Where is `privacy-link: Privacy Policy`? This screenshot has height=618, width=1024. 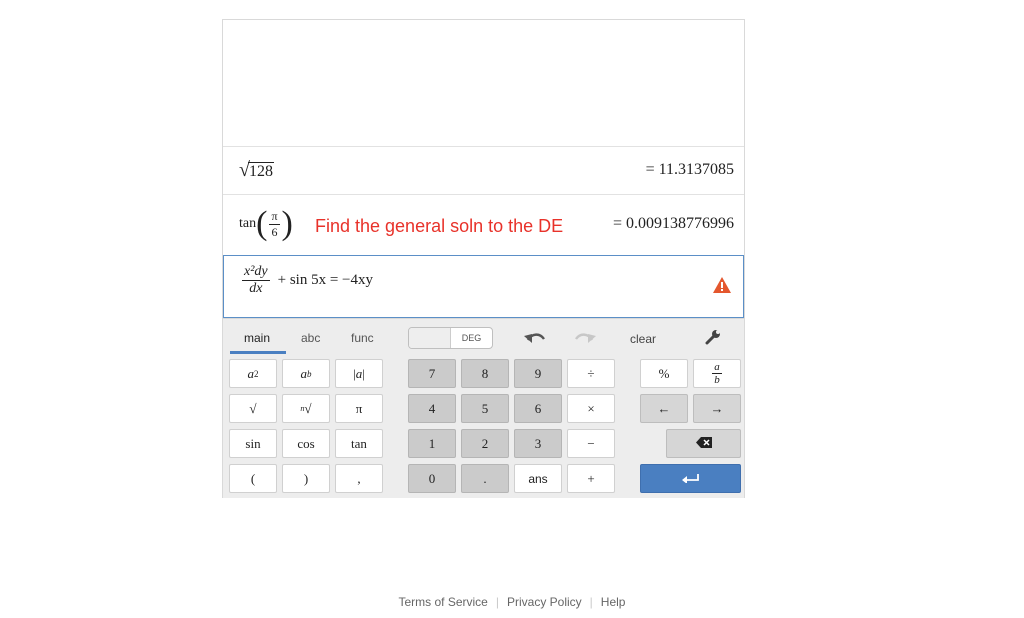
privacy-link: Privacy Policy is located at coordinates (544, 602).